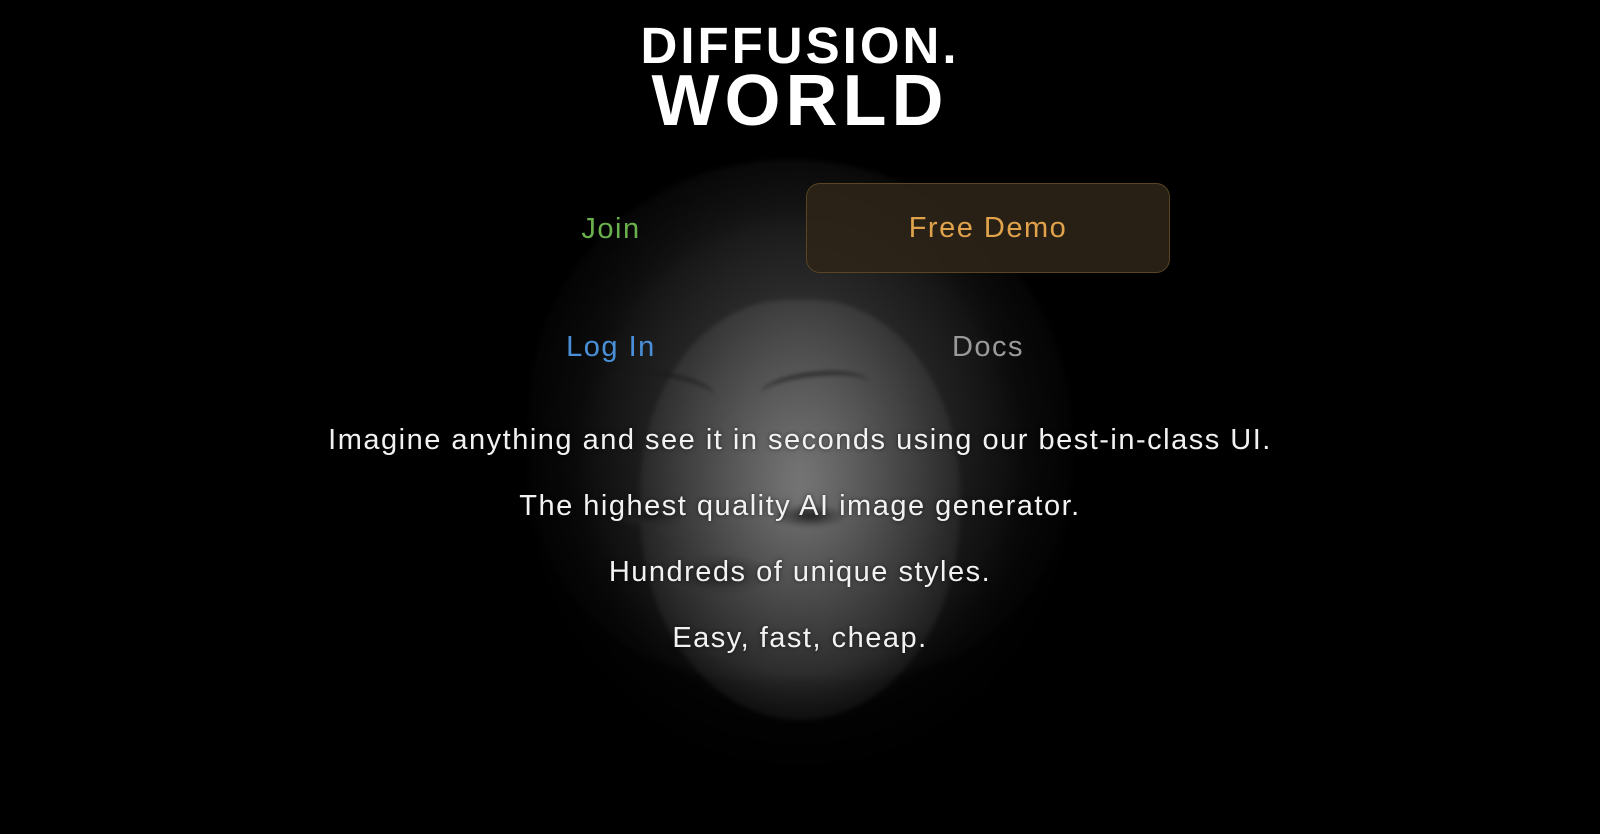  Describe the element at coordinates (800, 572) in the screenshot. I see `tagline-item: Hundreds of unique styles.` at that location.